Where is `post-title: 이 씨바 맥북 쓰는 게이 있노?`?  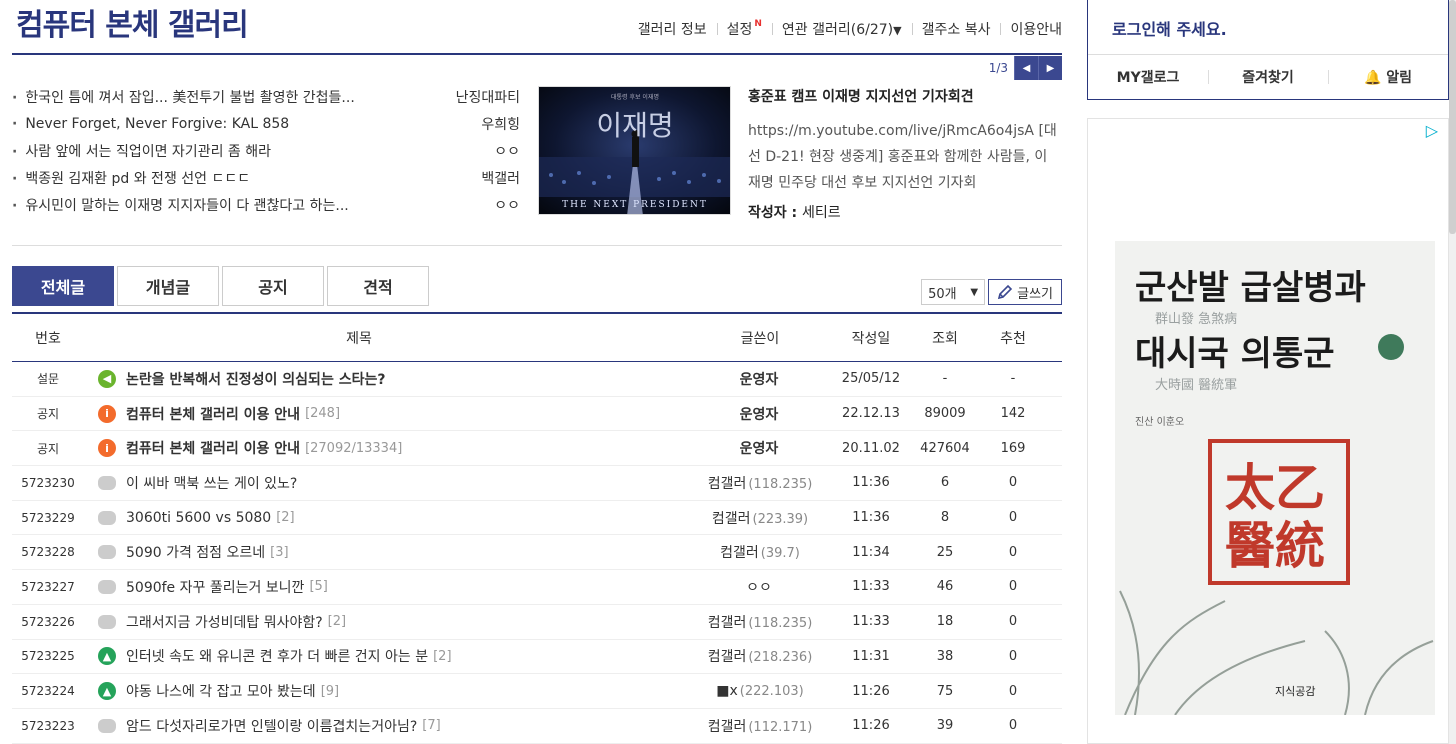 post-title: 이 씨바 맥북 쓰는 게이 있노? is located at coordinates (211, 483).